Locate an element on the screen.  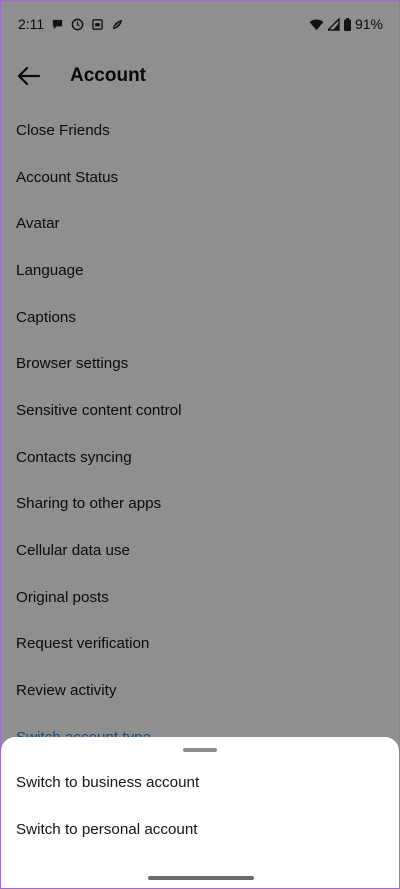
switch-to-personal-account-option: Switch to personal account is located at coordinates (107, 829).